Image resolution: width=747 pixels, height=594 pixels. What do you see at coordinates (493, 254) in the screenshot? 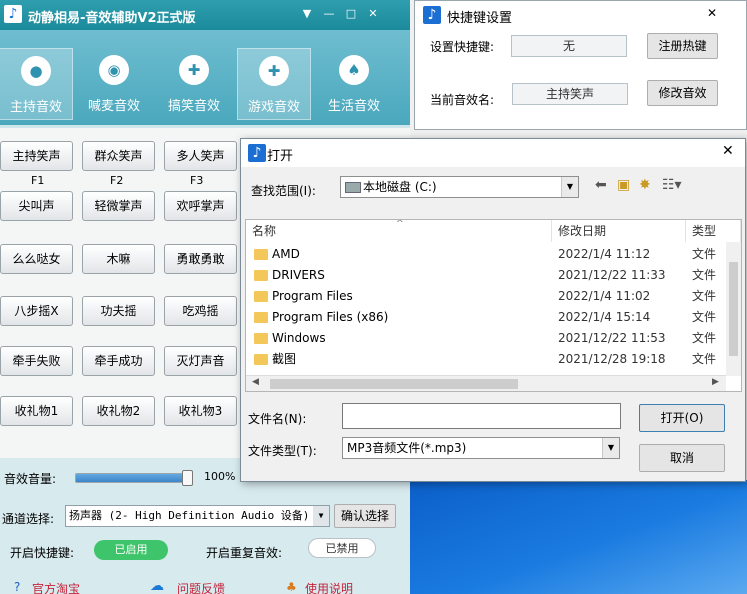
I see `file-row: AMD 2022/1/4 11:12 文件` at bounding box center [493, 254].